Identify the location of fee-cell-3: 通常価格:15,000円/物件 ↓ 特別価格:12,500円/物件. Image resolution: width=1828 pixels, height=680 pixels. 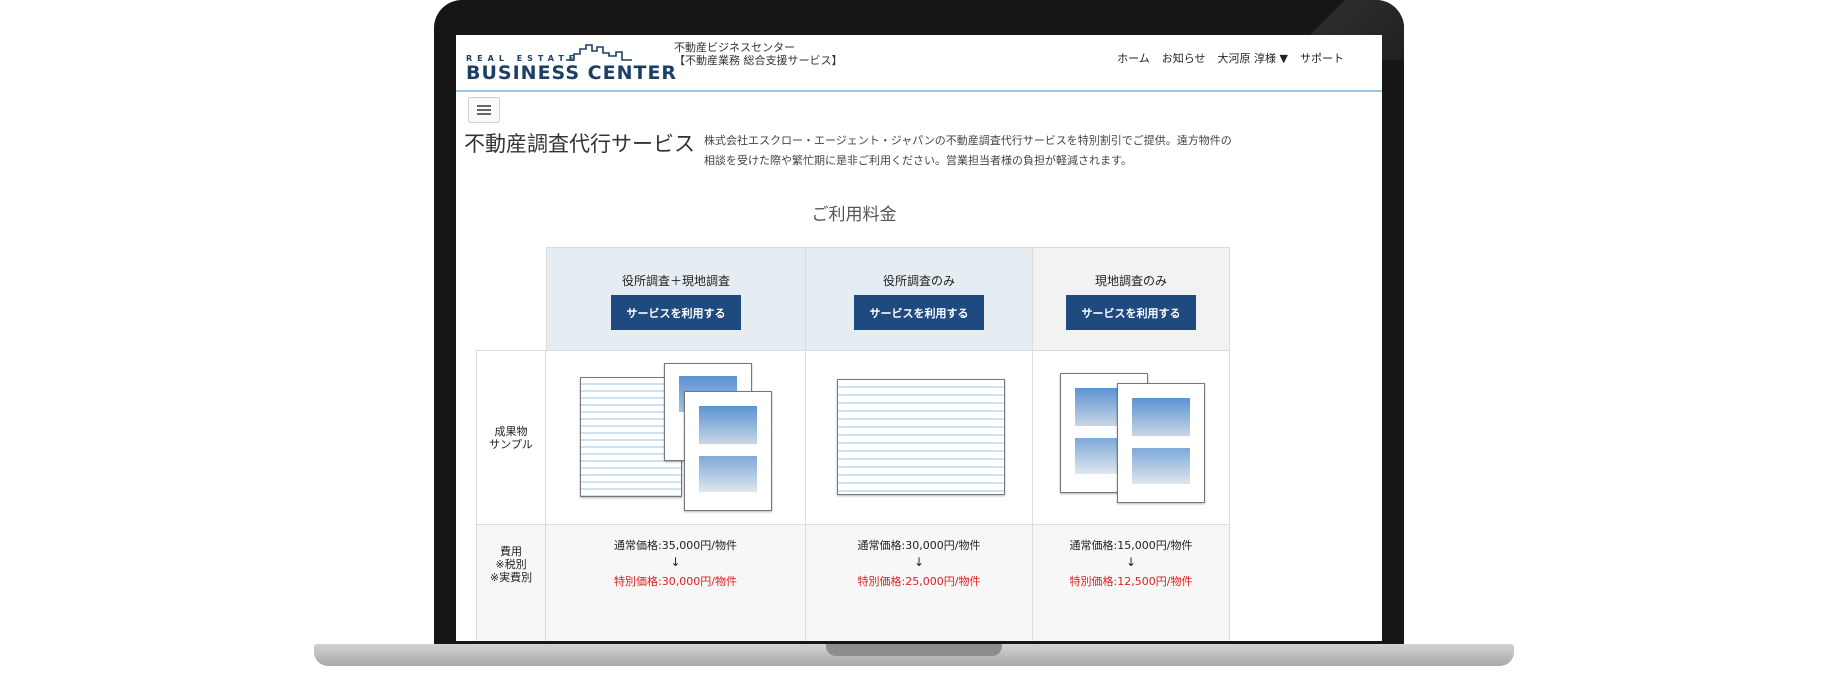
(1131, 582).